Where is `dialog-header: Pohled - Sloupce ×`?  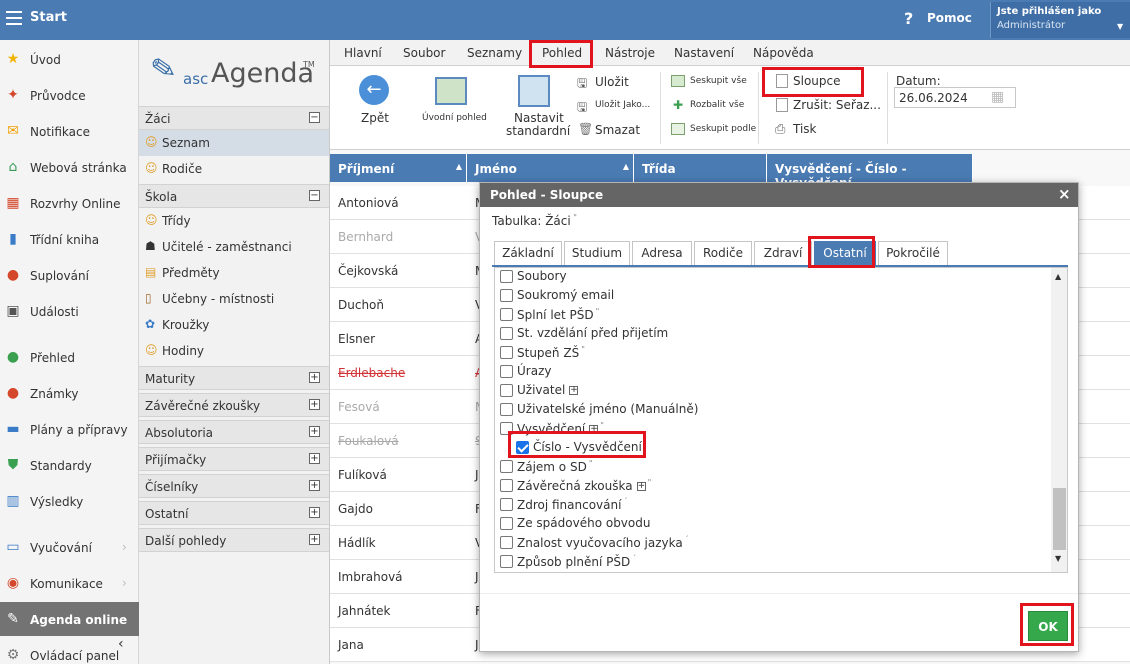 dialog-header: Pohled - Sloupce × is located at coordinates (779, 195).